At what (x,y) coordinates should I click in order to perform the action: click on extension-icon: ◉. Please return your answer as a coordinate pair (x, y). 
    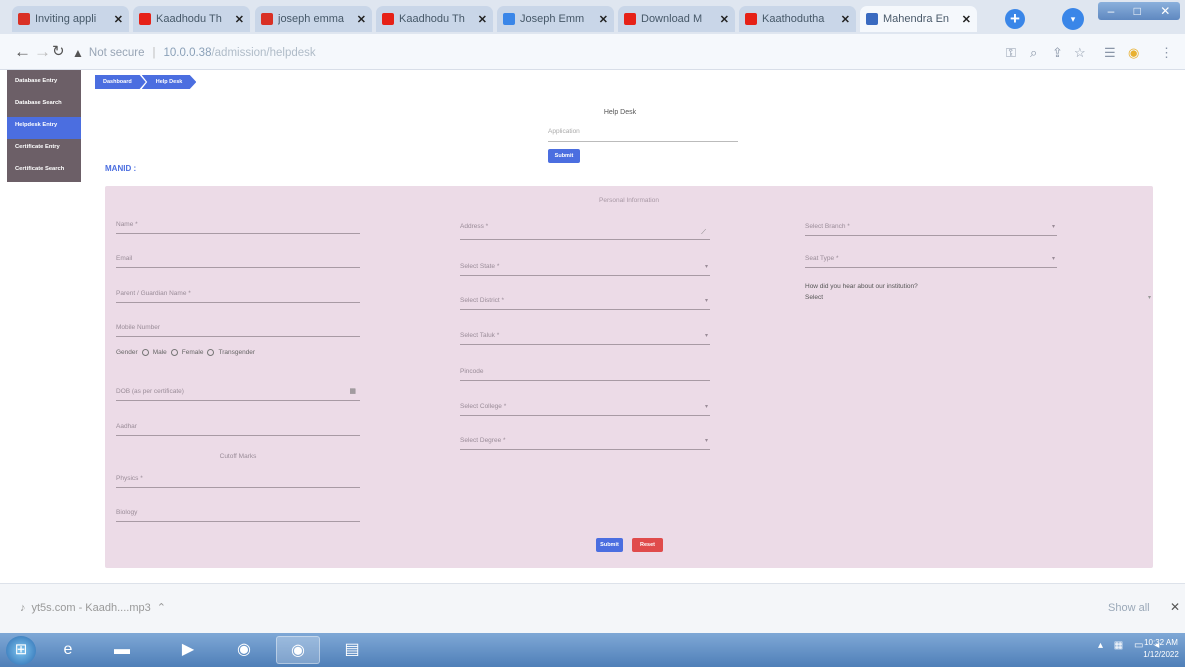
    Looking at the image, I should click on (1133, 53).